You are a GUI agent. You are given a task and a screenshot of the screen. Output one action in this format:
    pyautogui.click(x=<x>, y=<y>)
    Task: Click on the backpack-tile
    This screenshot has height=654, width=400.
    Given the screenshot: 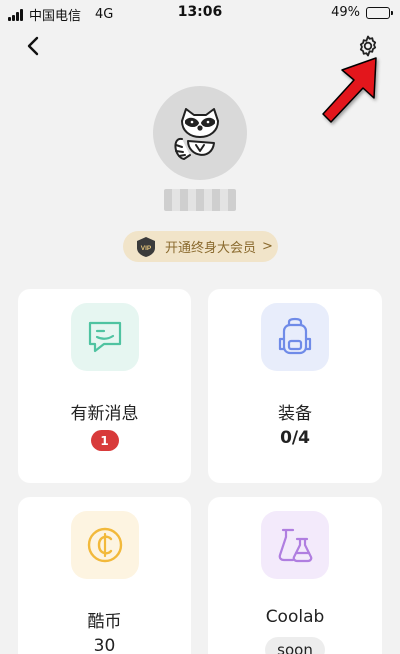 What is the action you would take?
    pyautogui.click(x=295, y=337)
    